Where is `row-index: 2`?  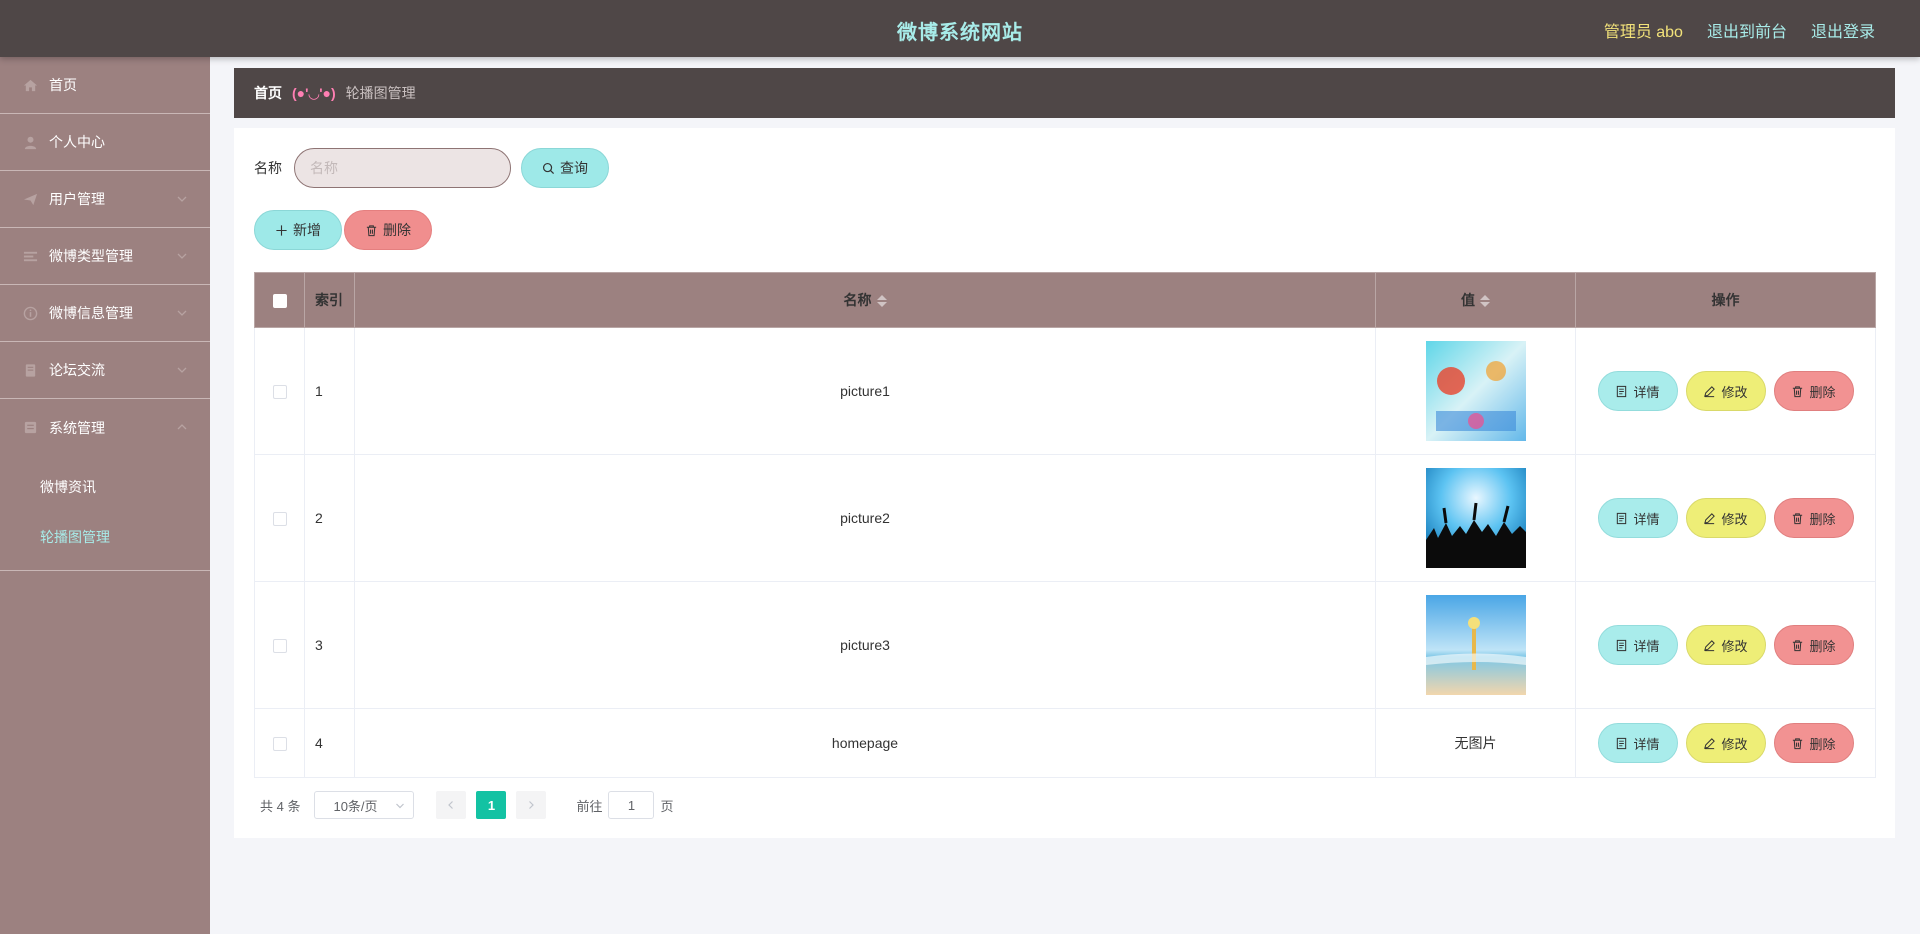
row-index: 2 is located at coordinates (329, 518).